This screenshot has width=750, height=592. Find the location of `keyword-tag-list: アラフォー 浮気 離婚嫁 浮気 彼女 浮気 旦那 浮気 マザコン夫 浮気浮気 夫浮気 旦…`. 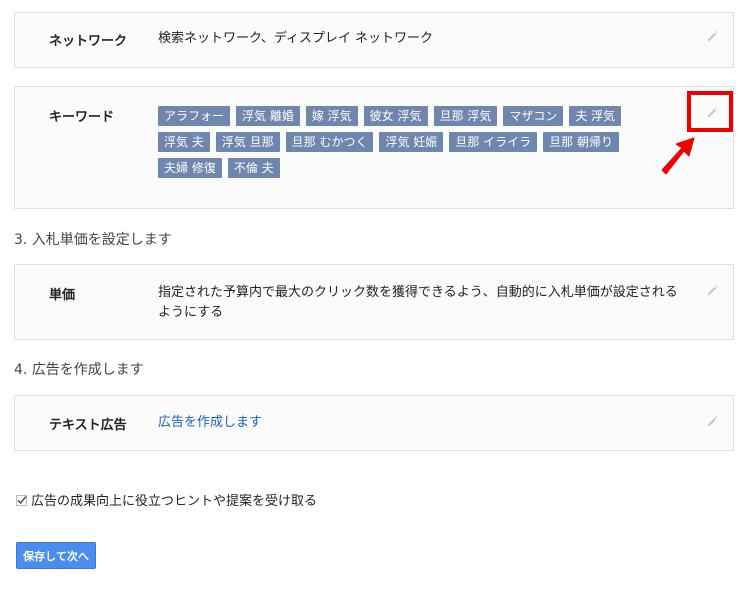

keyword-tag-list: アラフォー 浮気 離婚嫁 浮気 彼女 浮気 旦那 浮気 マザコン夫 浮気浮気 夫浮気 旦… is located at coordinates (418, 142).